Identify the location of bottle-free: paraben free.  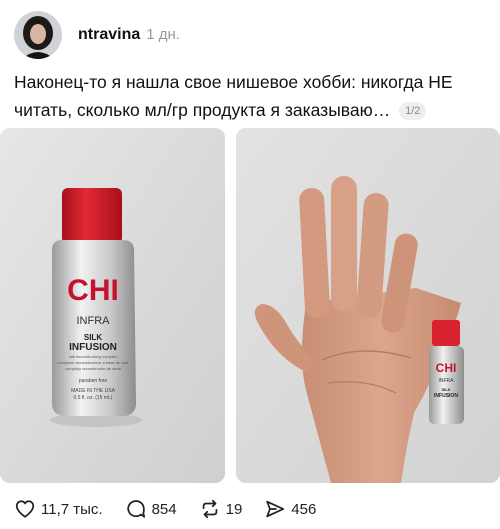
(93, 381).